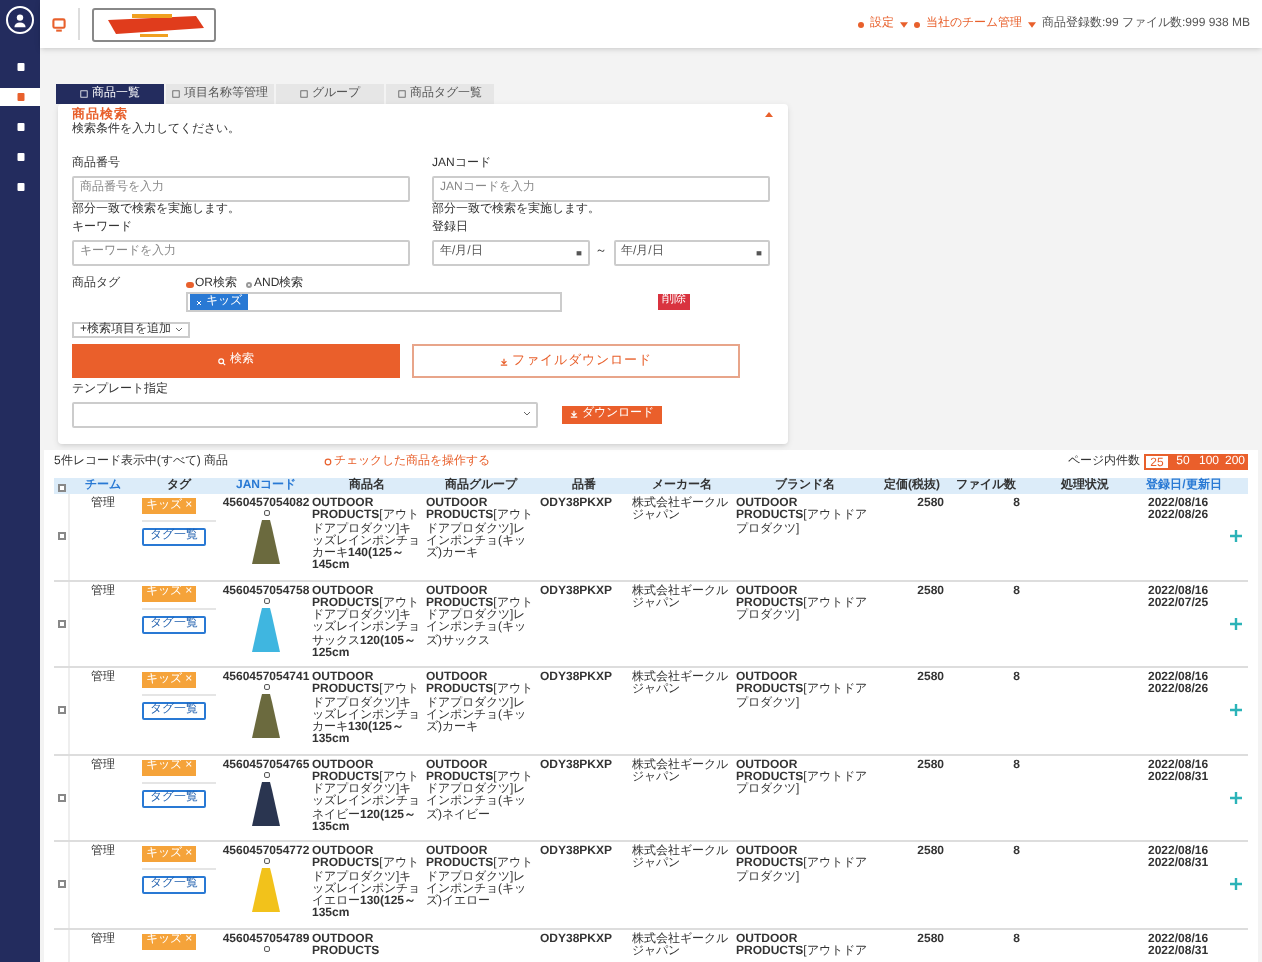 The height and width of the screenshot is (962, 1262). What do you see at coordinates (154, 24) in the screenshot?
I see `logo-drawing` at bounding box center [154, 24].